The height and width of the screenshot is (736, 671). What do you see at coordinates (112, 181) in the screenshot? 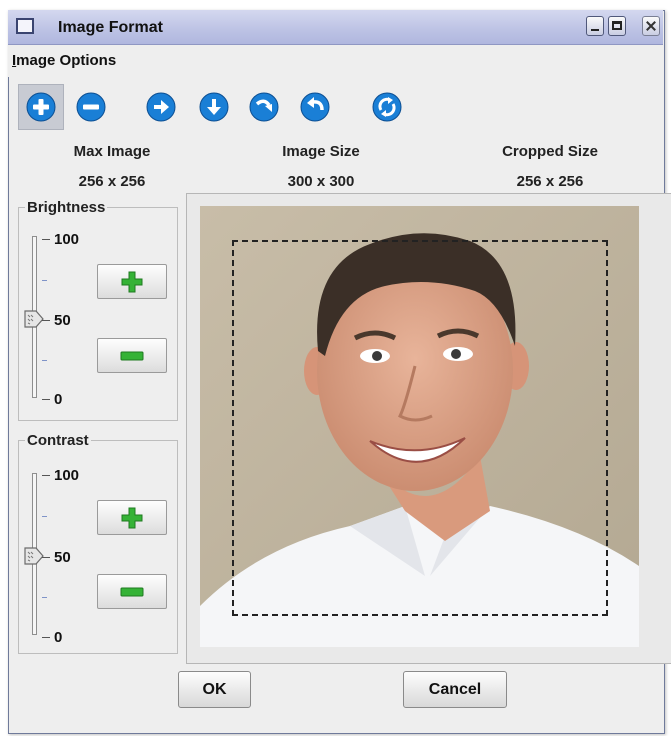
I see `max-image-value: 256 x 256` at bounding box center [112, 181].